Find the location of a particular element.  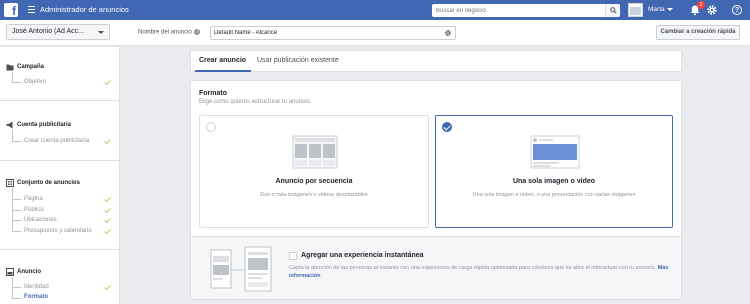

grid-icon is located at coordinates (10, 183).